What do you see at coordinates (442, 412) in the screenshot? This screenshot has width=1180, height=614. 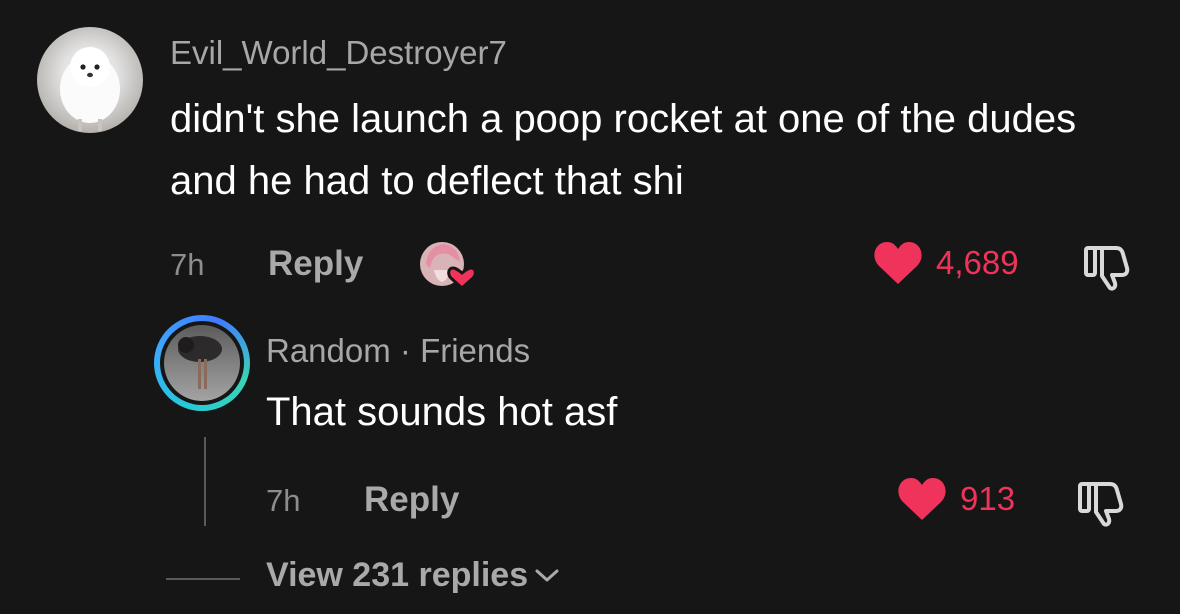 I see `reply-text: That sounds hot asf` at bounding box center [442, 412].